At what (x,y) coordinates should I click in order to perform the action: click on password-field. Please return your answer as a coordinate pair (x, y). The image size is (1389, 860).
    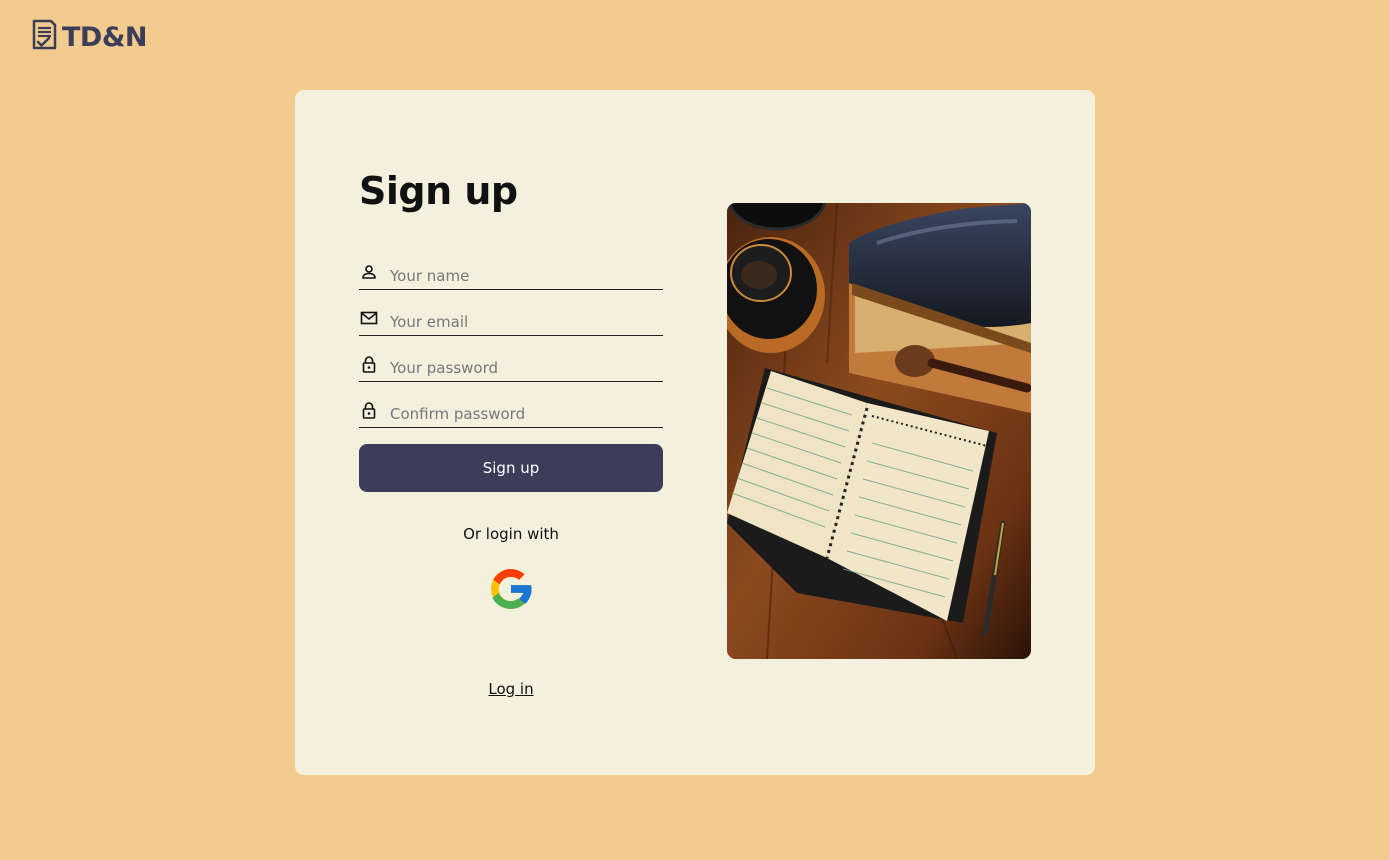
    Looking at the image, I should click on (511, 367).